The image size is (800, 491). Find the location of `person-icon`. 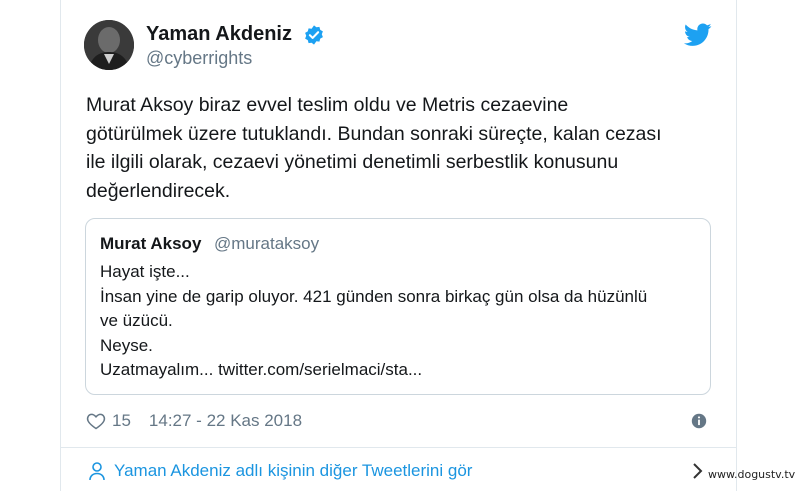

person-icon is located at coordinates (97, 471).